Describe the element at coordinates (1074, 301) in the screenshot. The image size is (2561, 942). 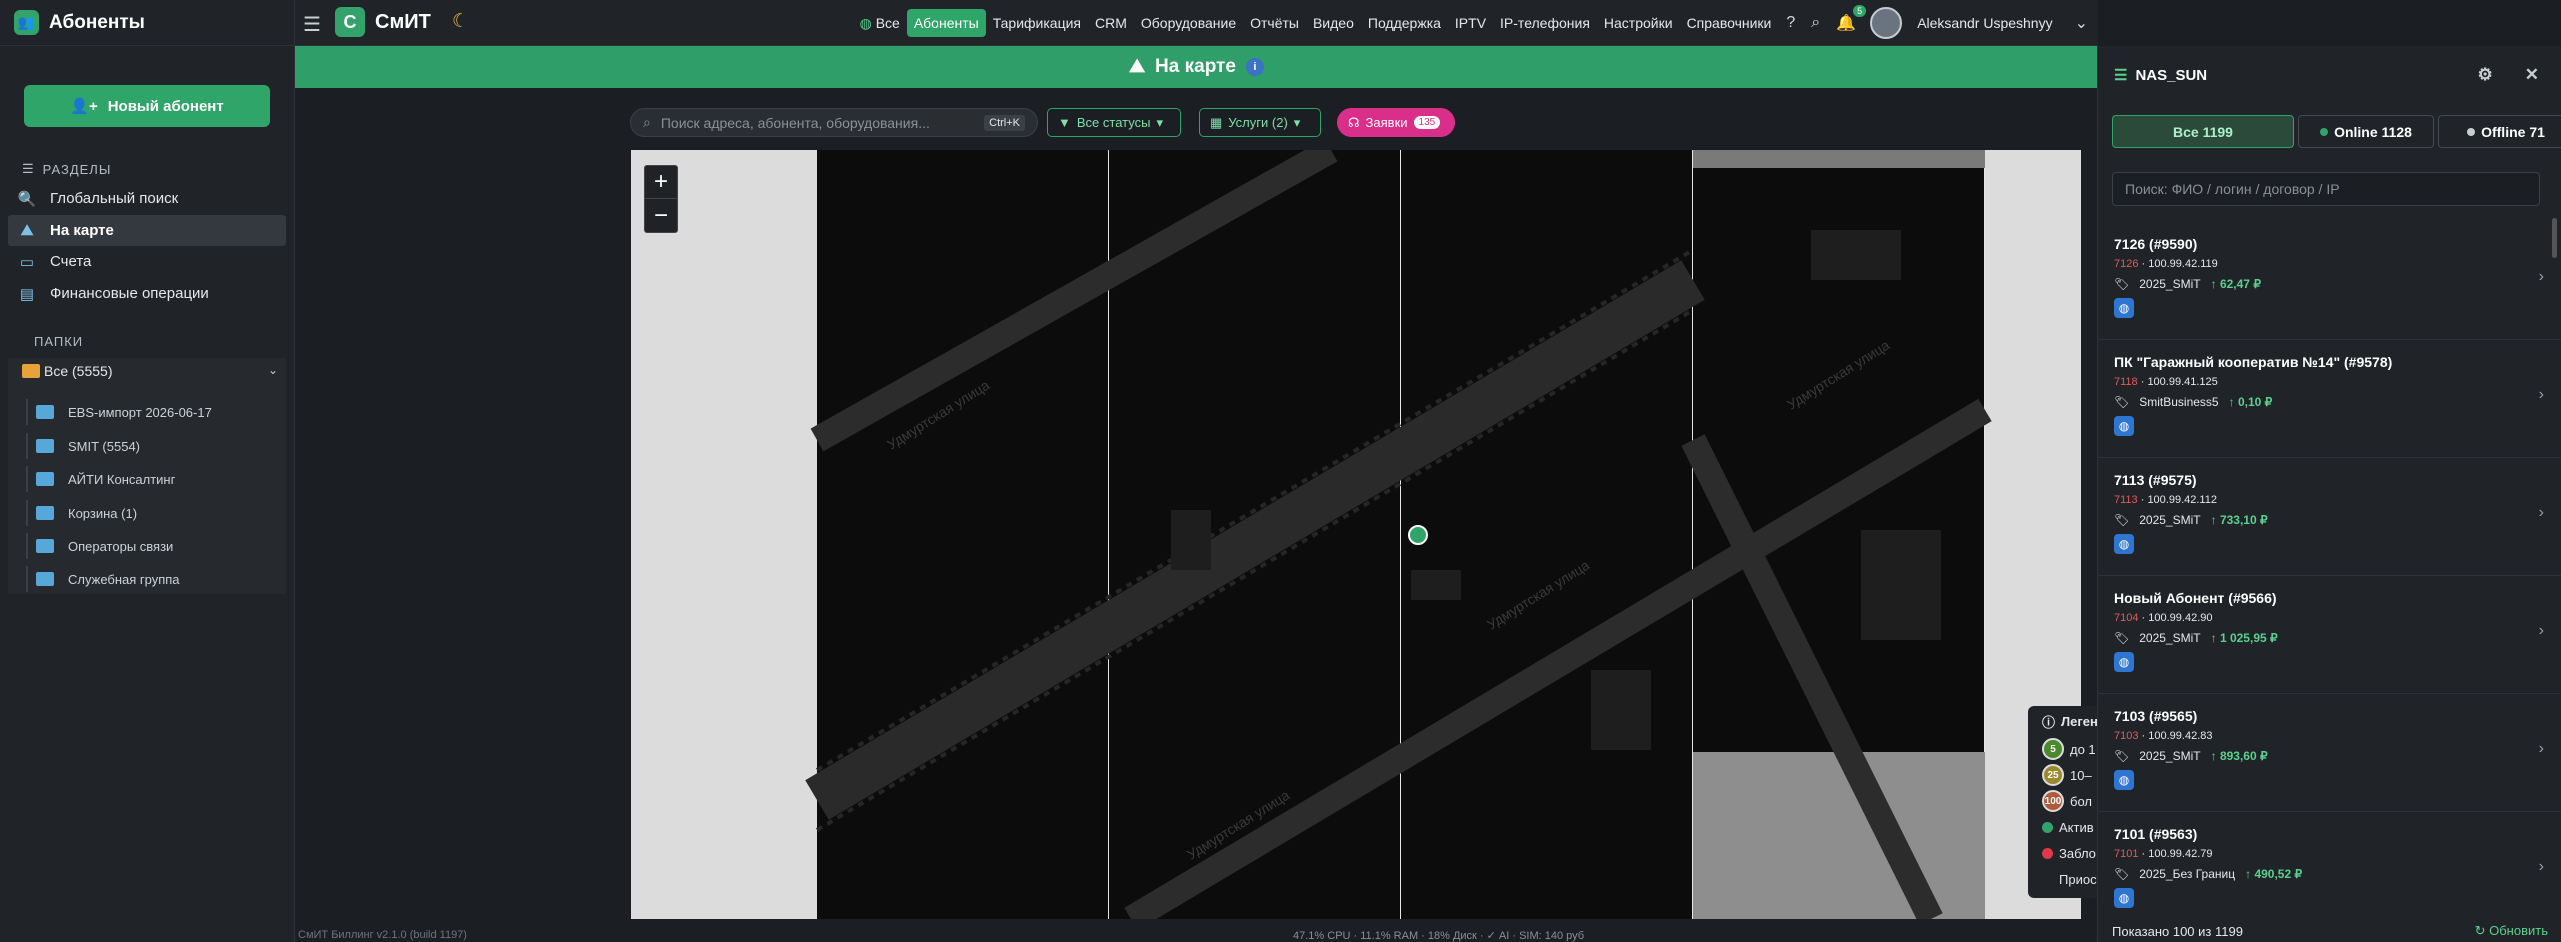
I see `map-road` at that location.